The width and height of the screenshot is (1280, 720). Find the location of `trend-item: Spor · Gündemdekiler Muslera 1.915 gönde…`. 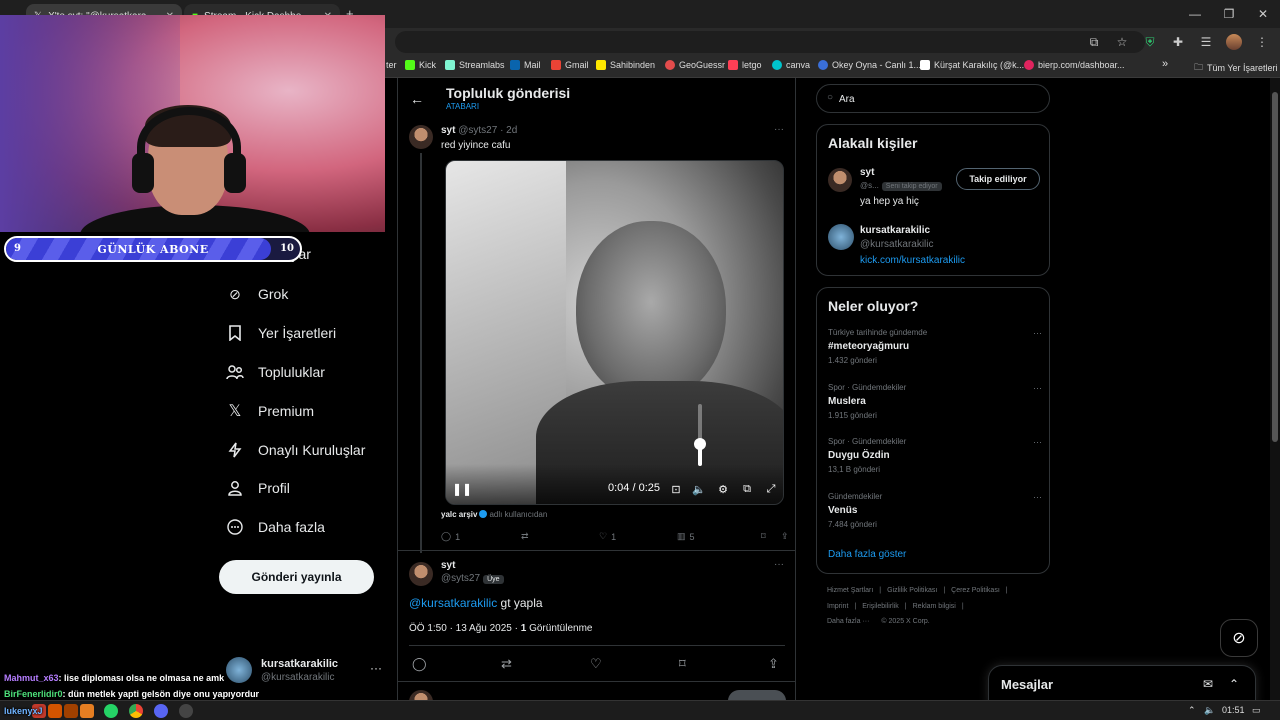

trend-item: Spor · Gündemdekiler Muslera 1.915 gönde… is located at coordinates (938, 401).